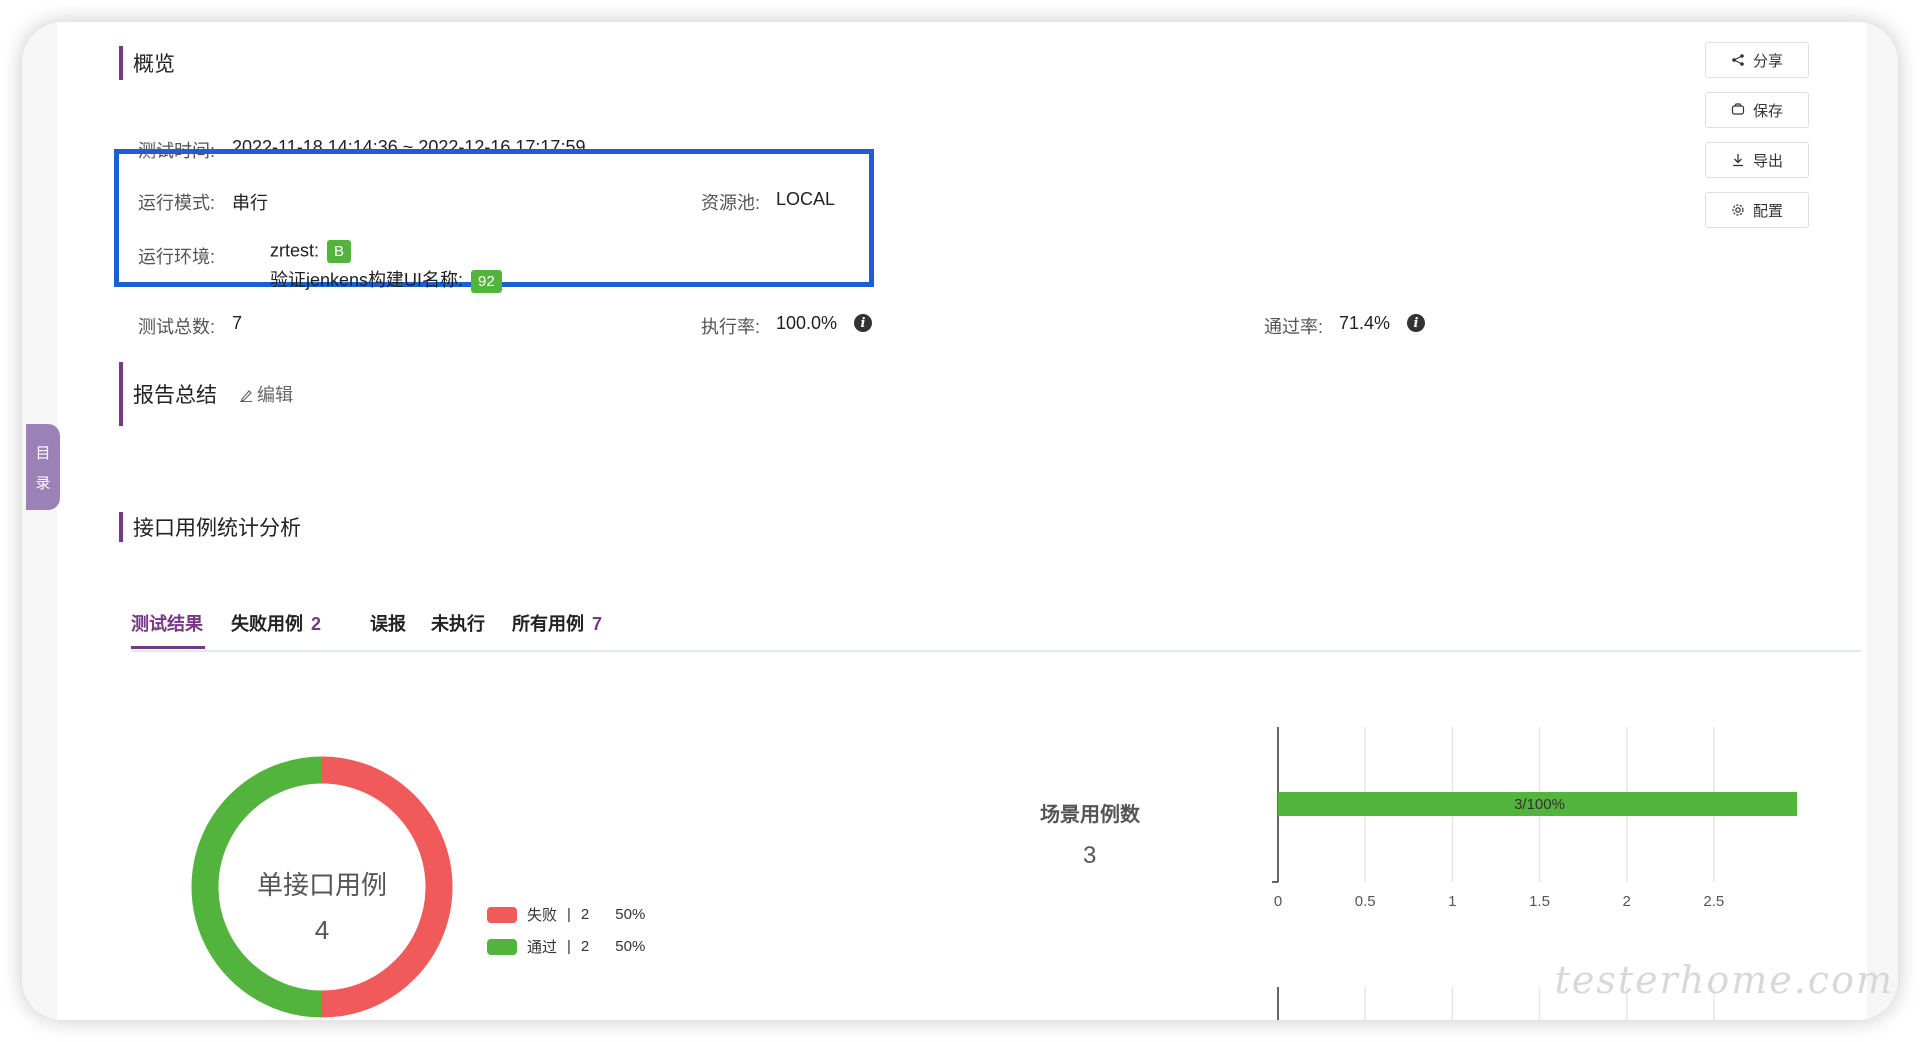 Image resolution: width=1920 pixels, height=1042 pixels. I want to click on tab-test-results: 测试结果, so click(167, 623).